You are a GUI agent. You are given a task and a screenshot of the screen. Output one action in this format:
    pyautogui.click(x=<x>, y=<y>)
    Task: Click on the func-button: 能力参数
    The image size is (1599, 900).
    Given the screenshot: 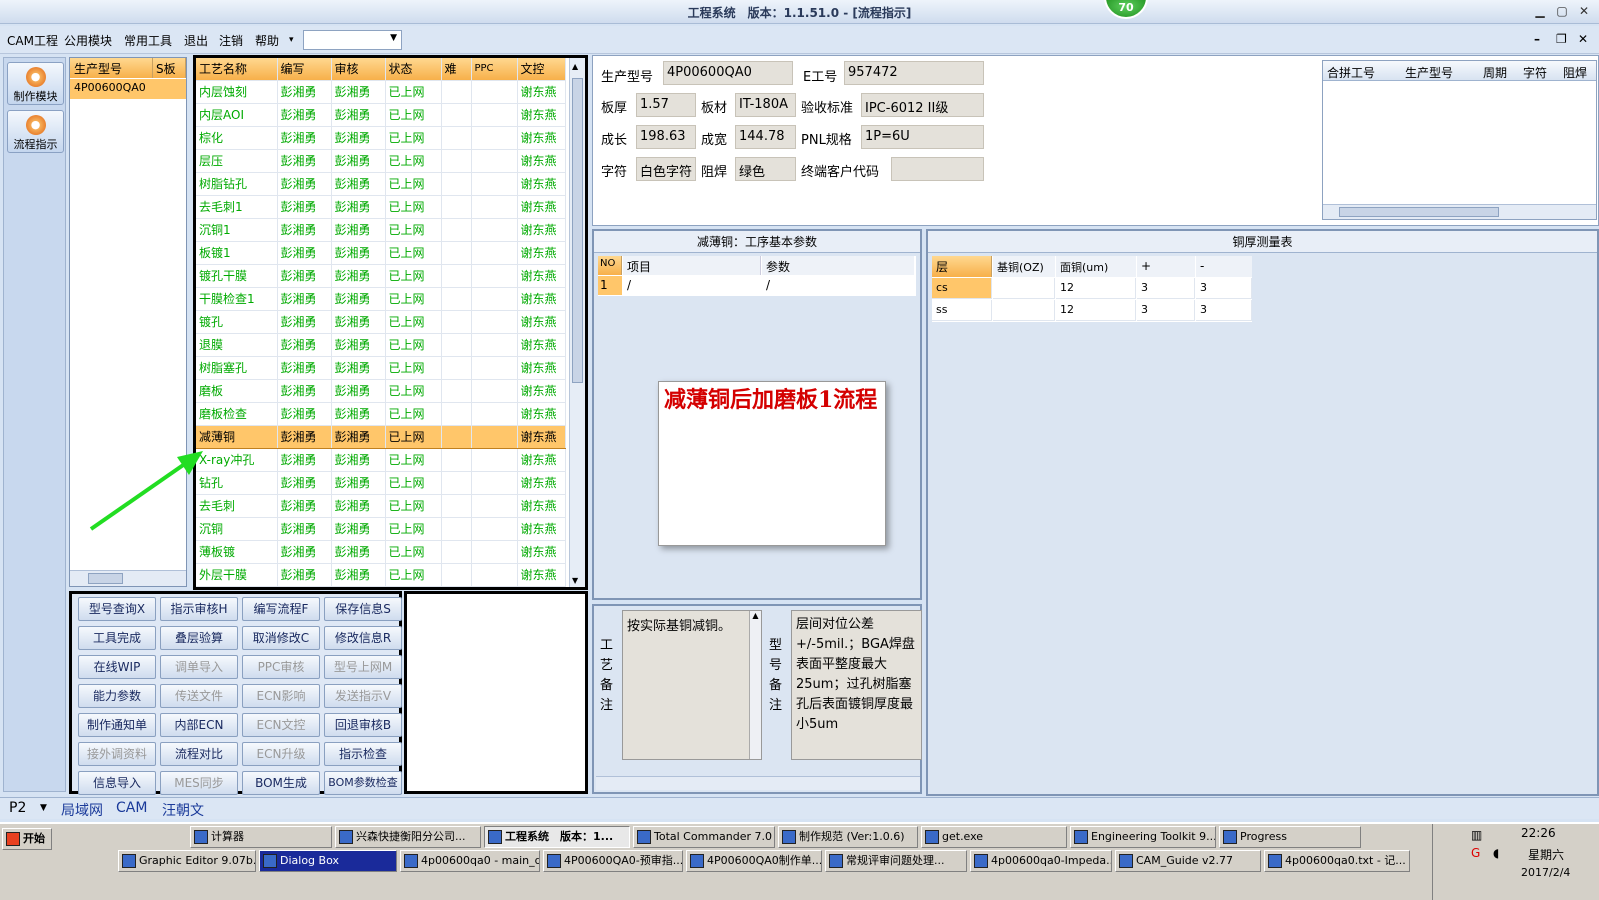 What is the action you would take?
    pyautogui.click(x=117, y=696)
    